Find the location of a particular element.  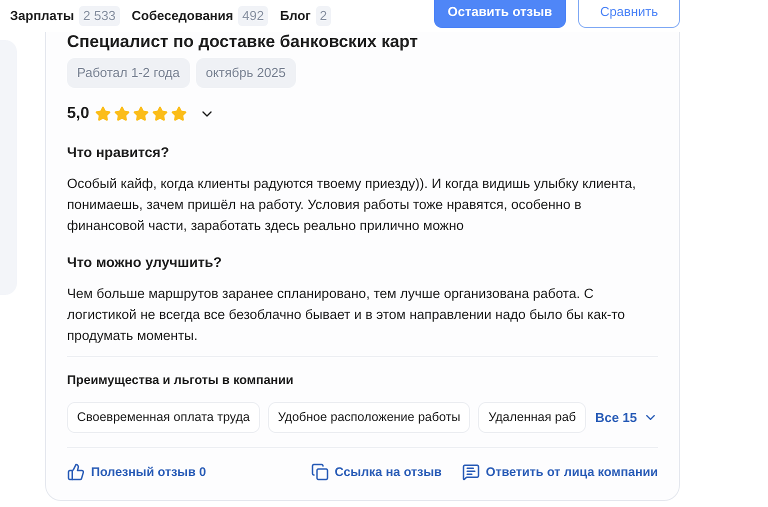

benefit-chip: Удобное расположение работы is located at coordinates (369, 417).